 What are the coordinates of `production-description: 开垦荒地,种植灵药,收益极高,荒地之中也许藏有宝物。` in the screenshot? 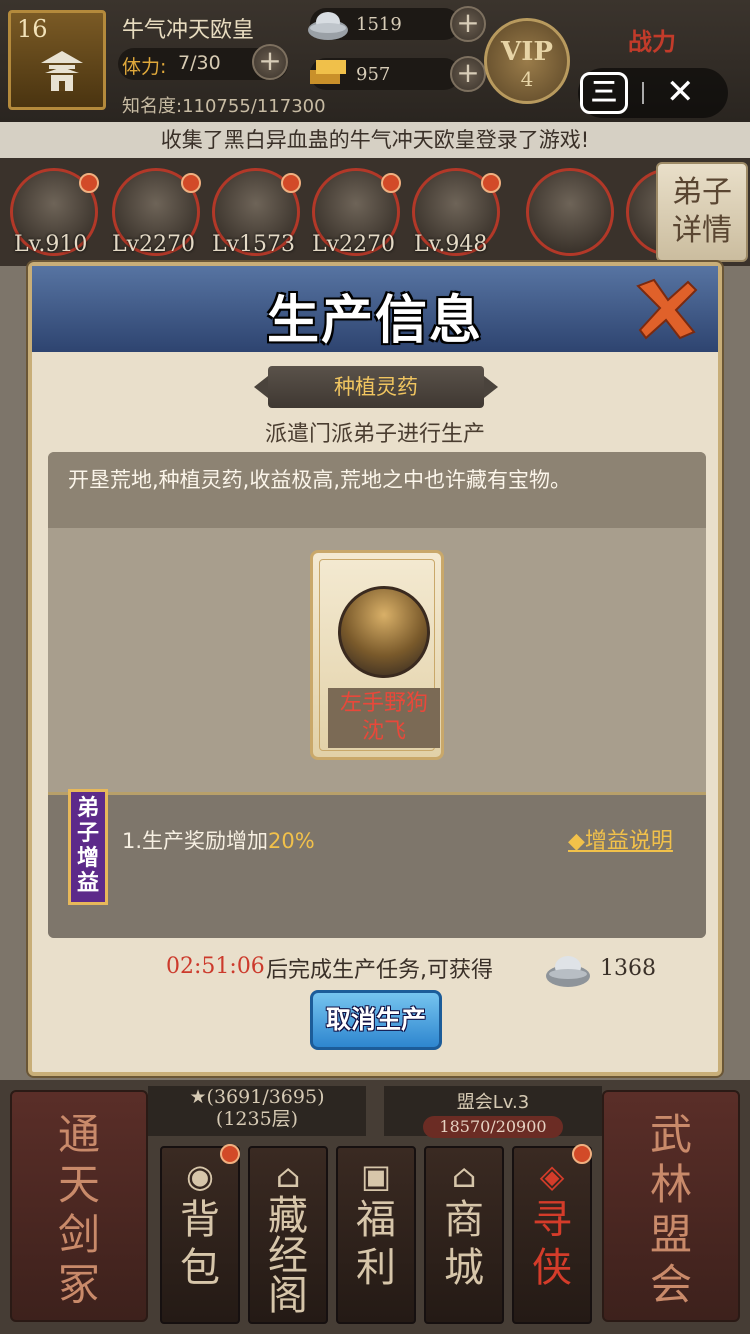 It's located at (377, 490).